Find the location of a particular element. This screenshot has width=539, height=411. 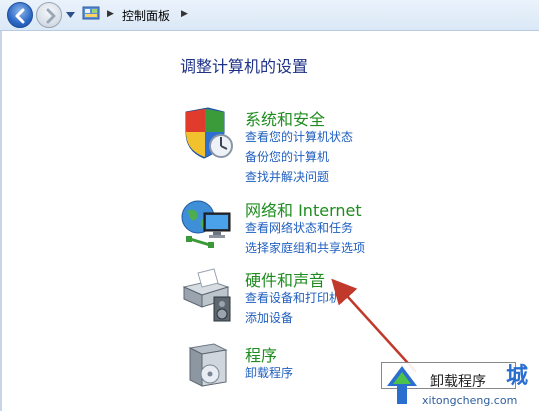

watermark: 卸载程序 城 xitongcheng.com is located at coordinates (458, 384).